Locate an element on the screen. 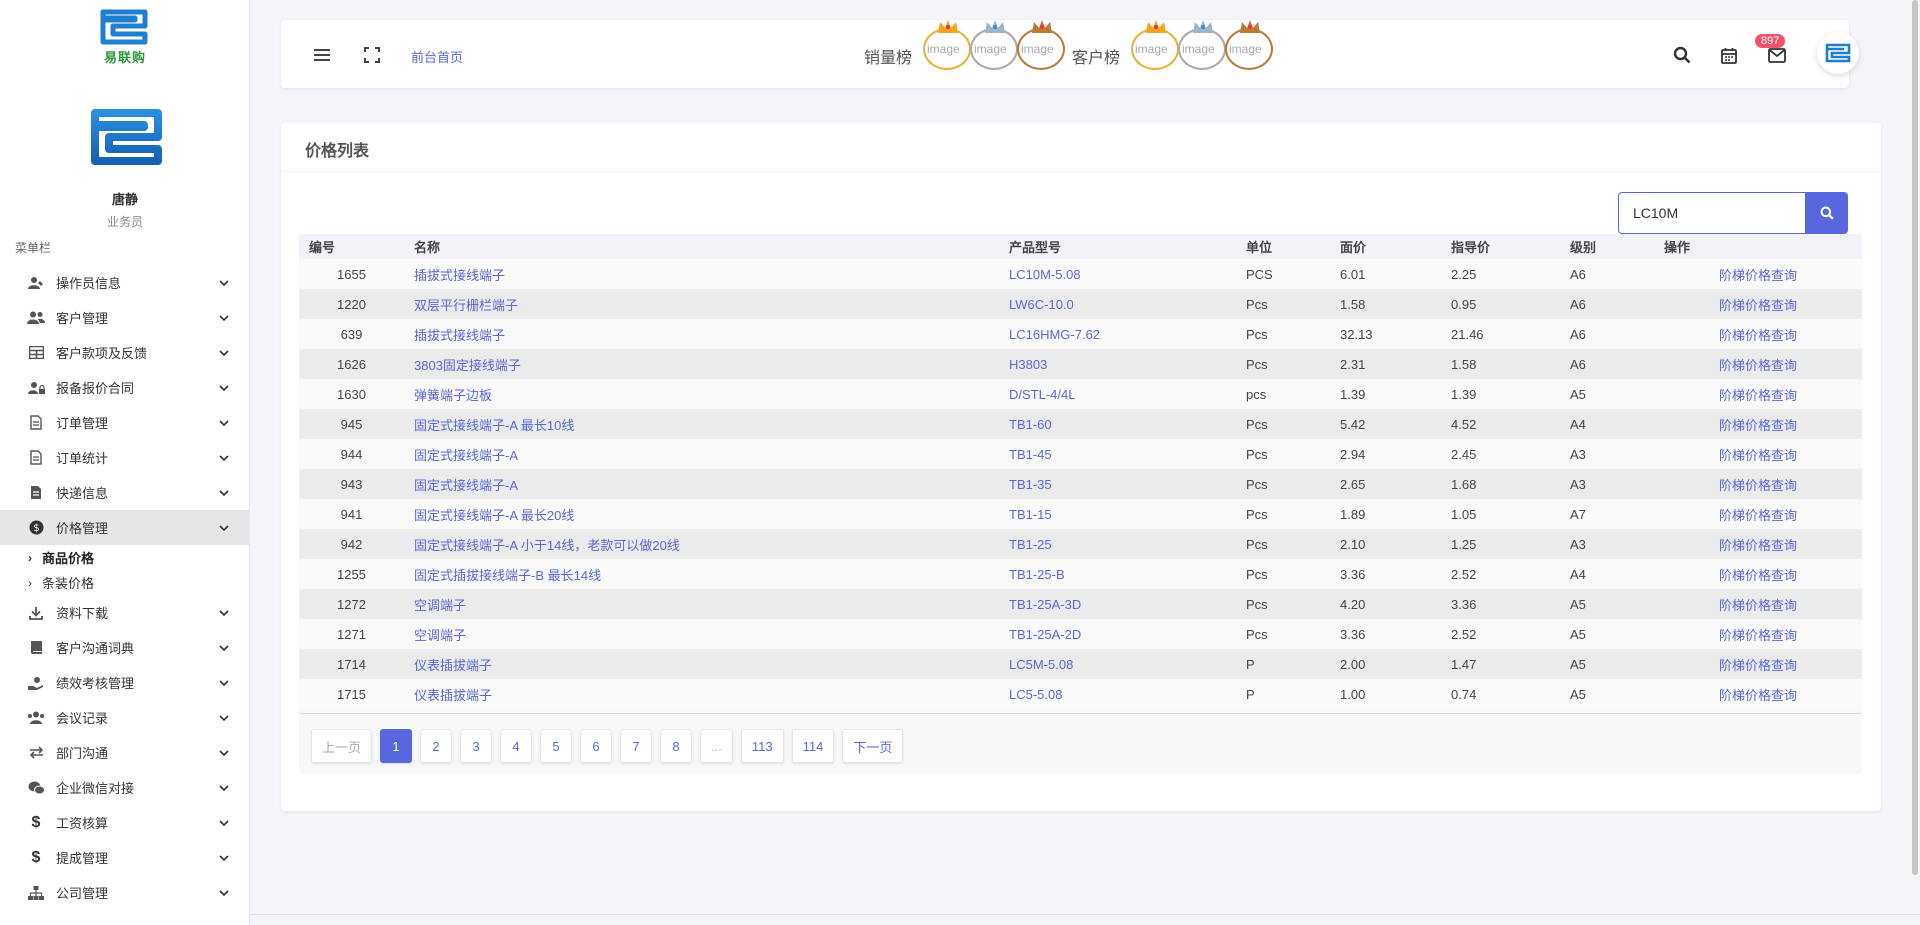 The image size is (1920, 925). sidebar-item-meeting-records: 会议记录 is located at coordinates (124, 717).